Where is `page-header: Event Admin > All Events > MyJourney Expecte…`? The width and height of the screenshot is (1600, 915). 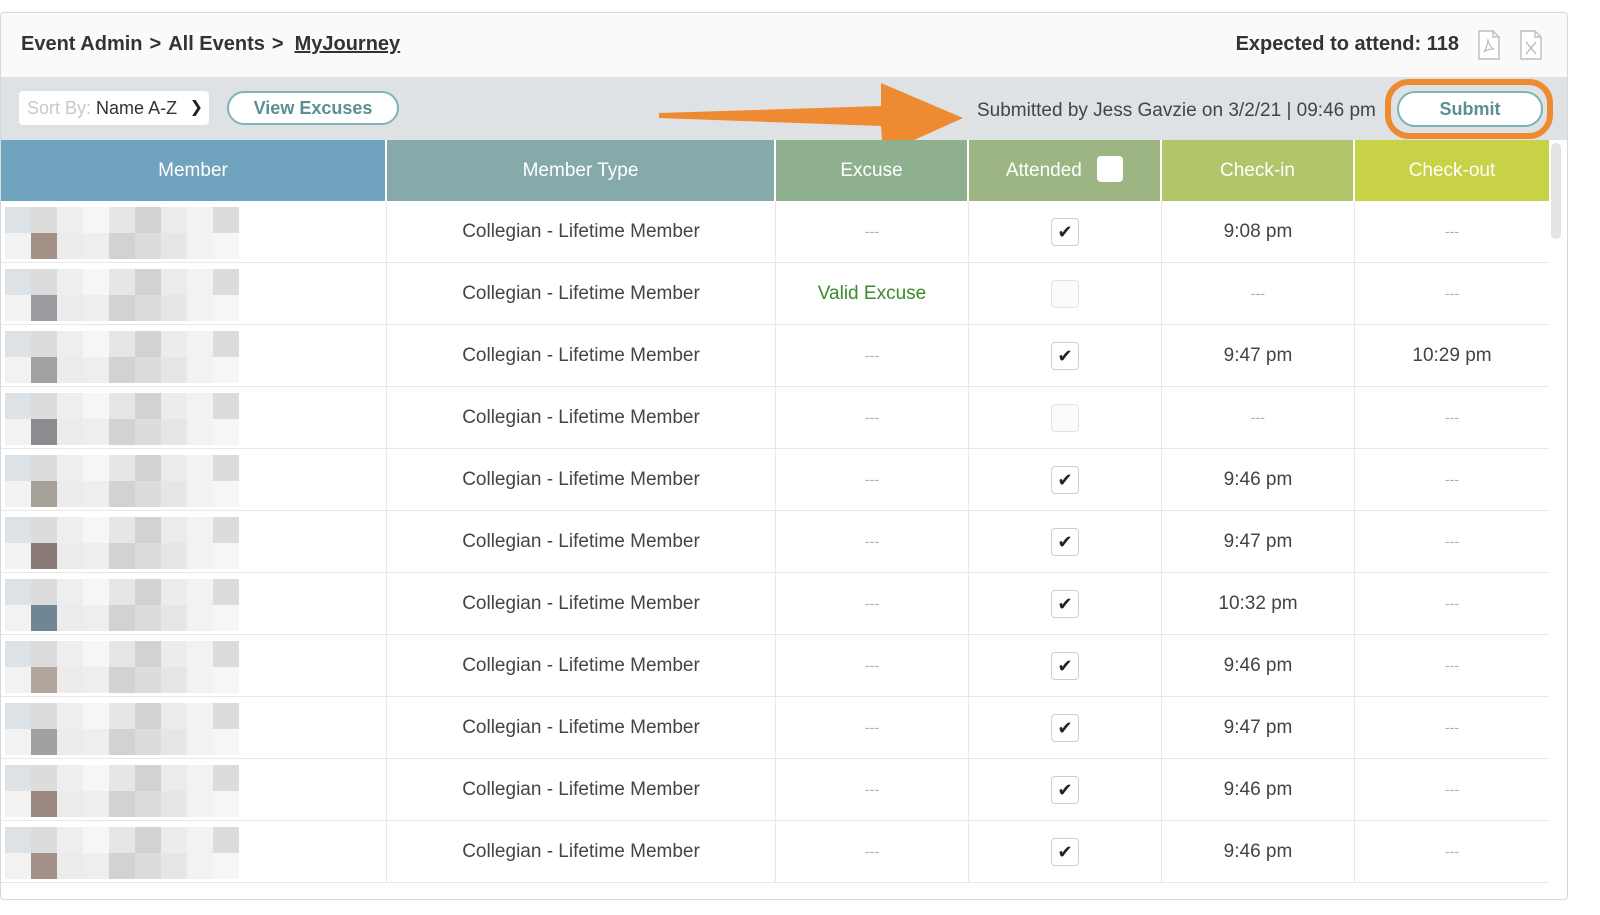 page-header: Event Admin > All Events > MyJourney Expecte… is located at coordinates (784, 45).